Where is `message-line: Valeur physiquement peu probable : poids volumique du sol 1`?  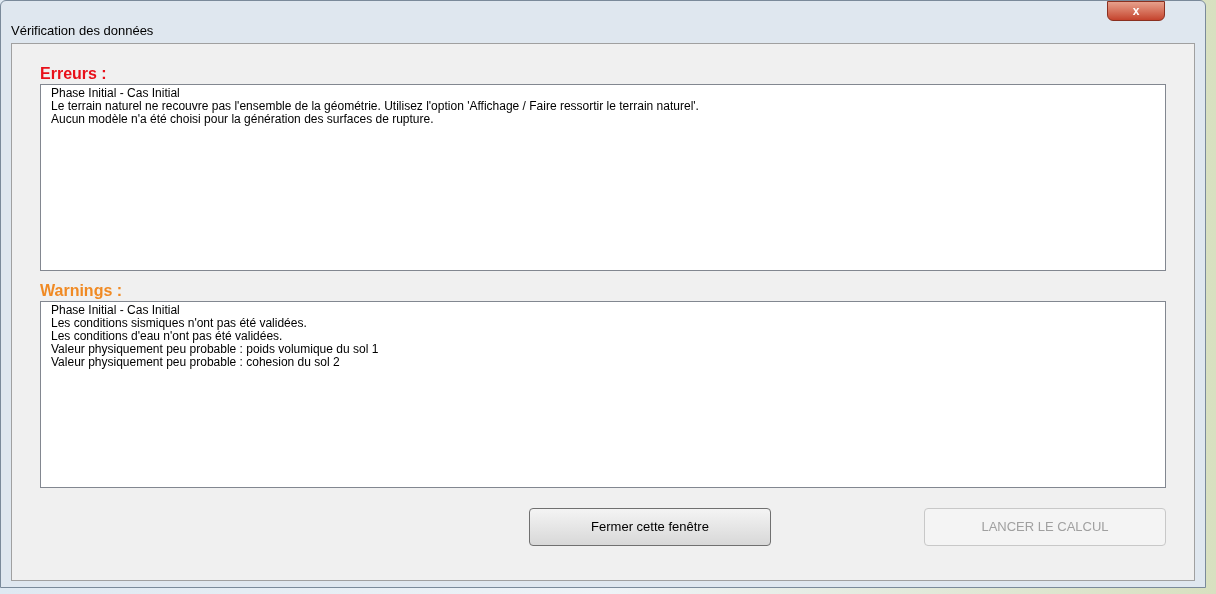 message-line: Valeur physiquement peu probable : poids volumique du sol 1 is located at coordinates (215, 349).